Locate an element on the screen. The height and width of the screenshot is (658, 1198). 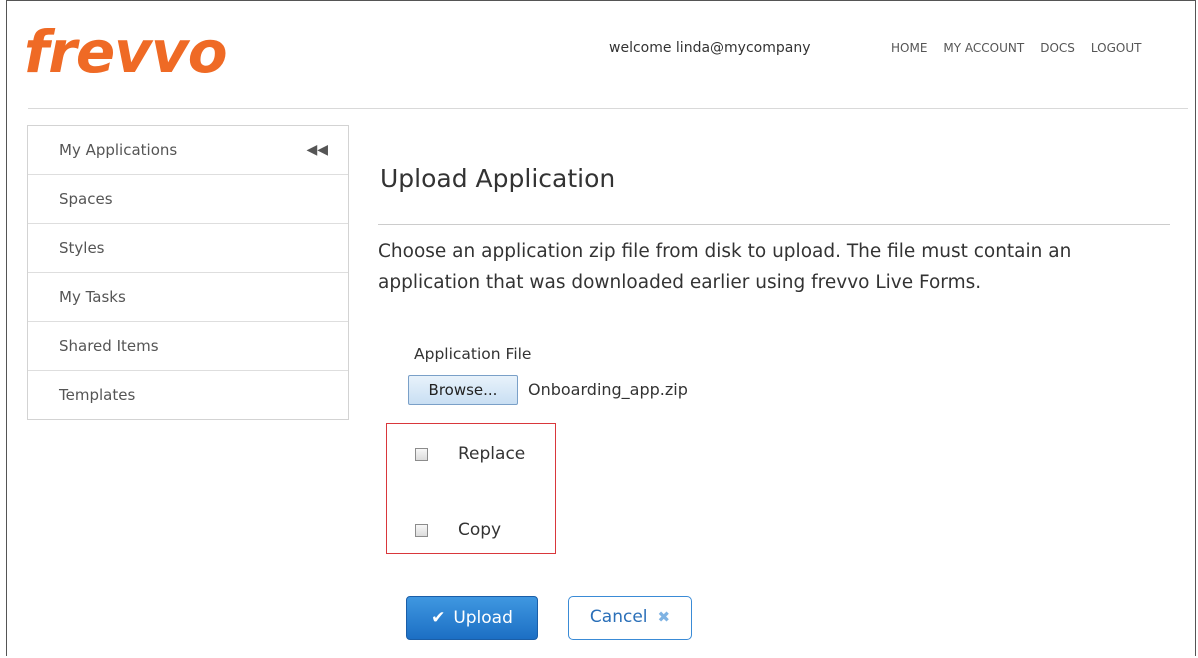
welcome-text: welcome linda@mycompany is located at coordinates (710, 48).